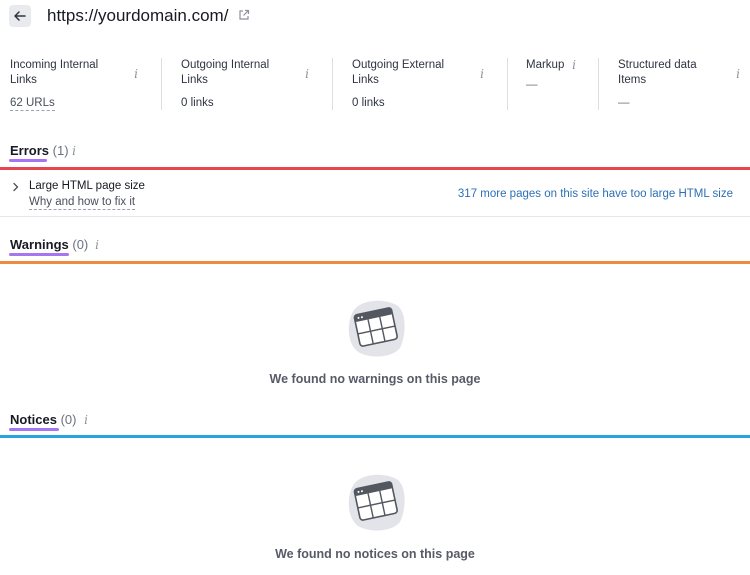  What do you see at coordinates (39, 151) in the screenshot?
I see `errors-section-title: Errors (1)` at bounding box center [39, 151].